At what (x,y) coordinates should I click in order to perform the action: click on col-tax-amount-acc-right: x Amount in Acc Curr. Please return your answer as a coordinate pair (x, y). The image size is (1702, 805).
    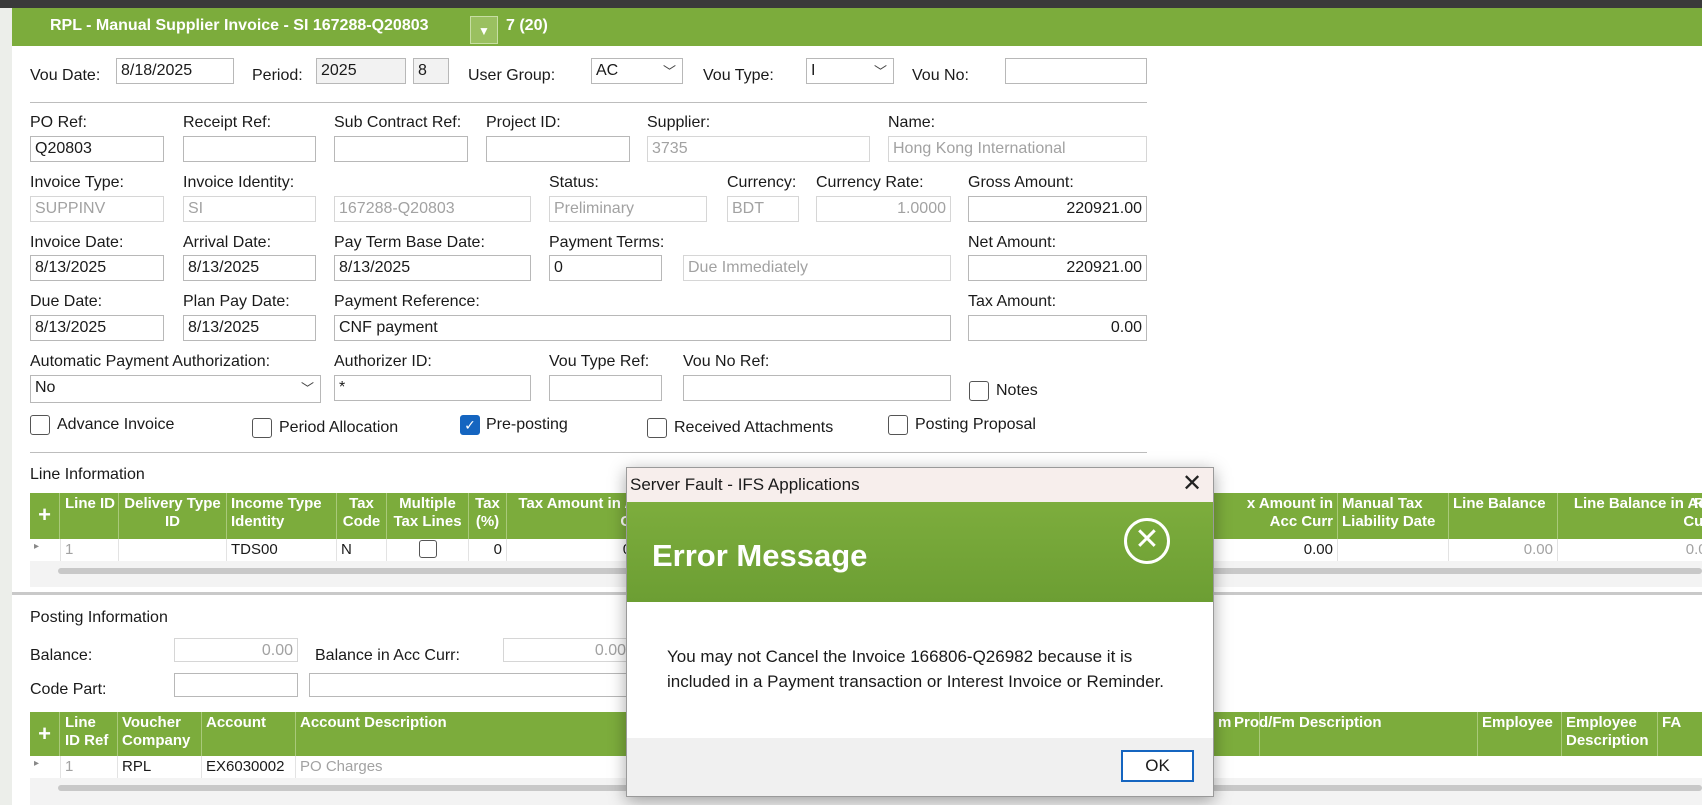
    Looking at the image, I should click on (1277, 516).